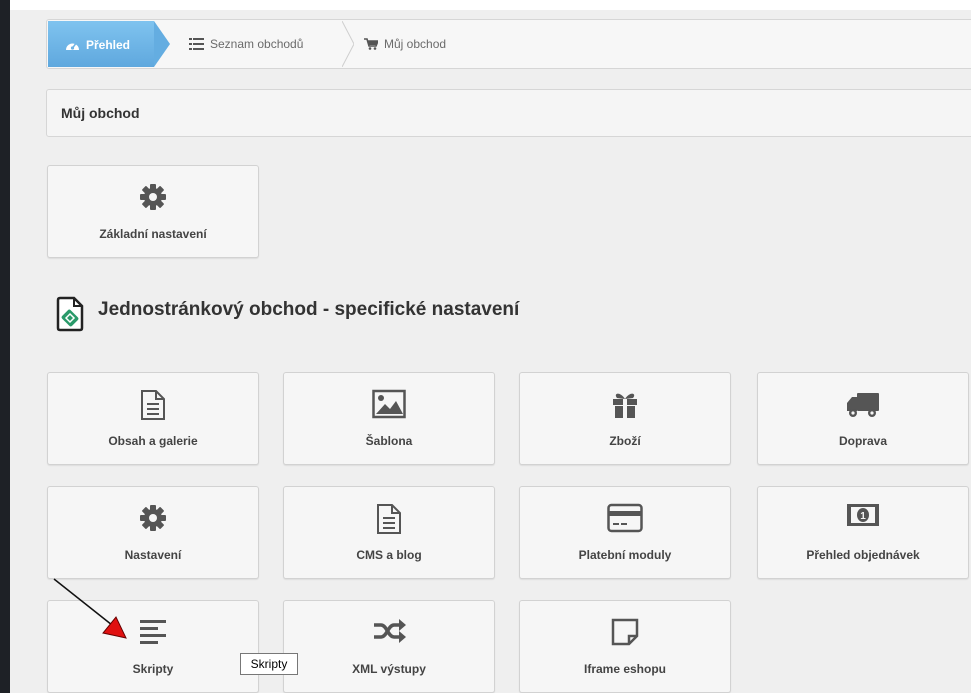 This screenshot has width=971, height=693. I want to click on tile-platebni-moduly: Platební moduly, so click(625, 532).